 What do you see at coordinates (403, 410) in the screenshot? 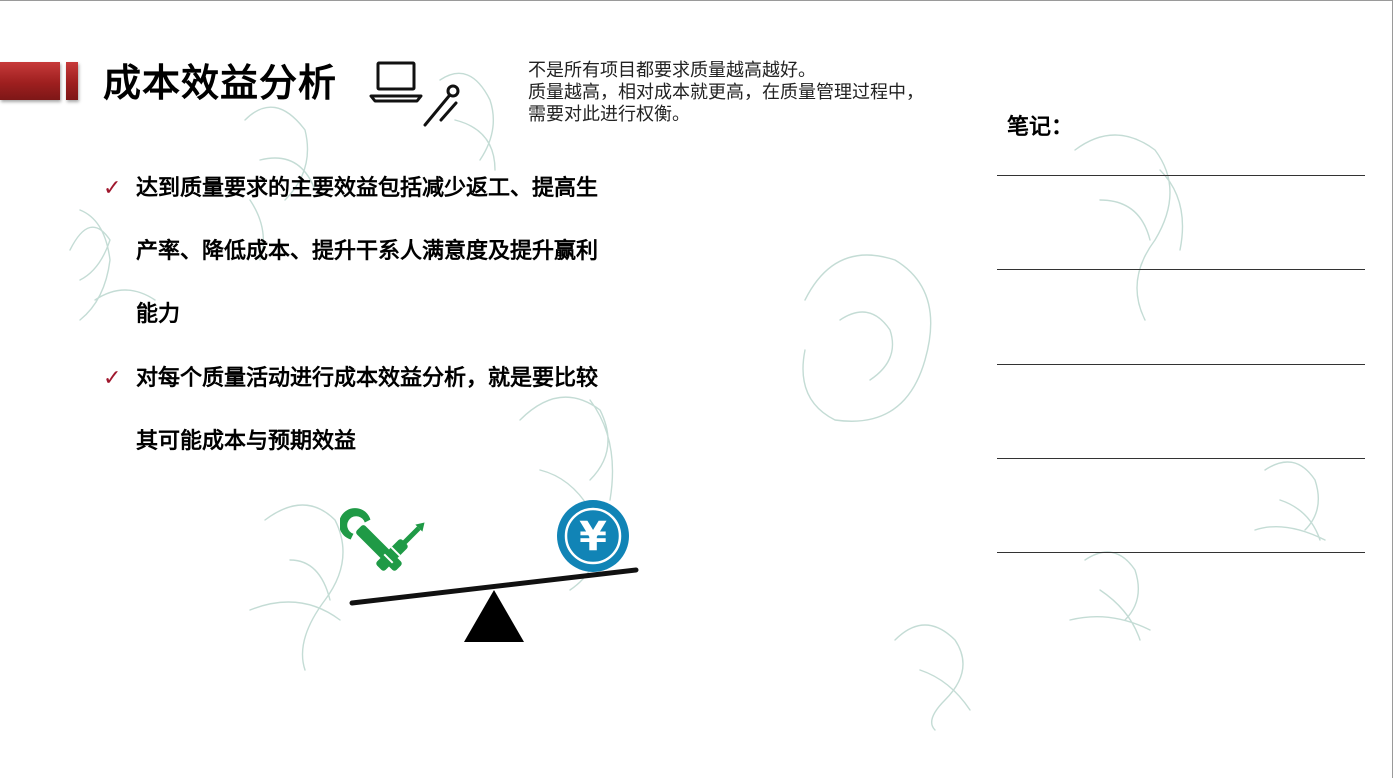
I see `bullet-item: ✓ 对每个质量活动进行成本效益分析，就是要比较 其可能成本与预期效益` at bounding box center [403, 410].